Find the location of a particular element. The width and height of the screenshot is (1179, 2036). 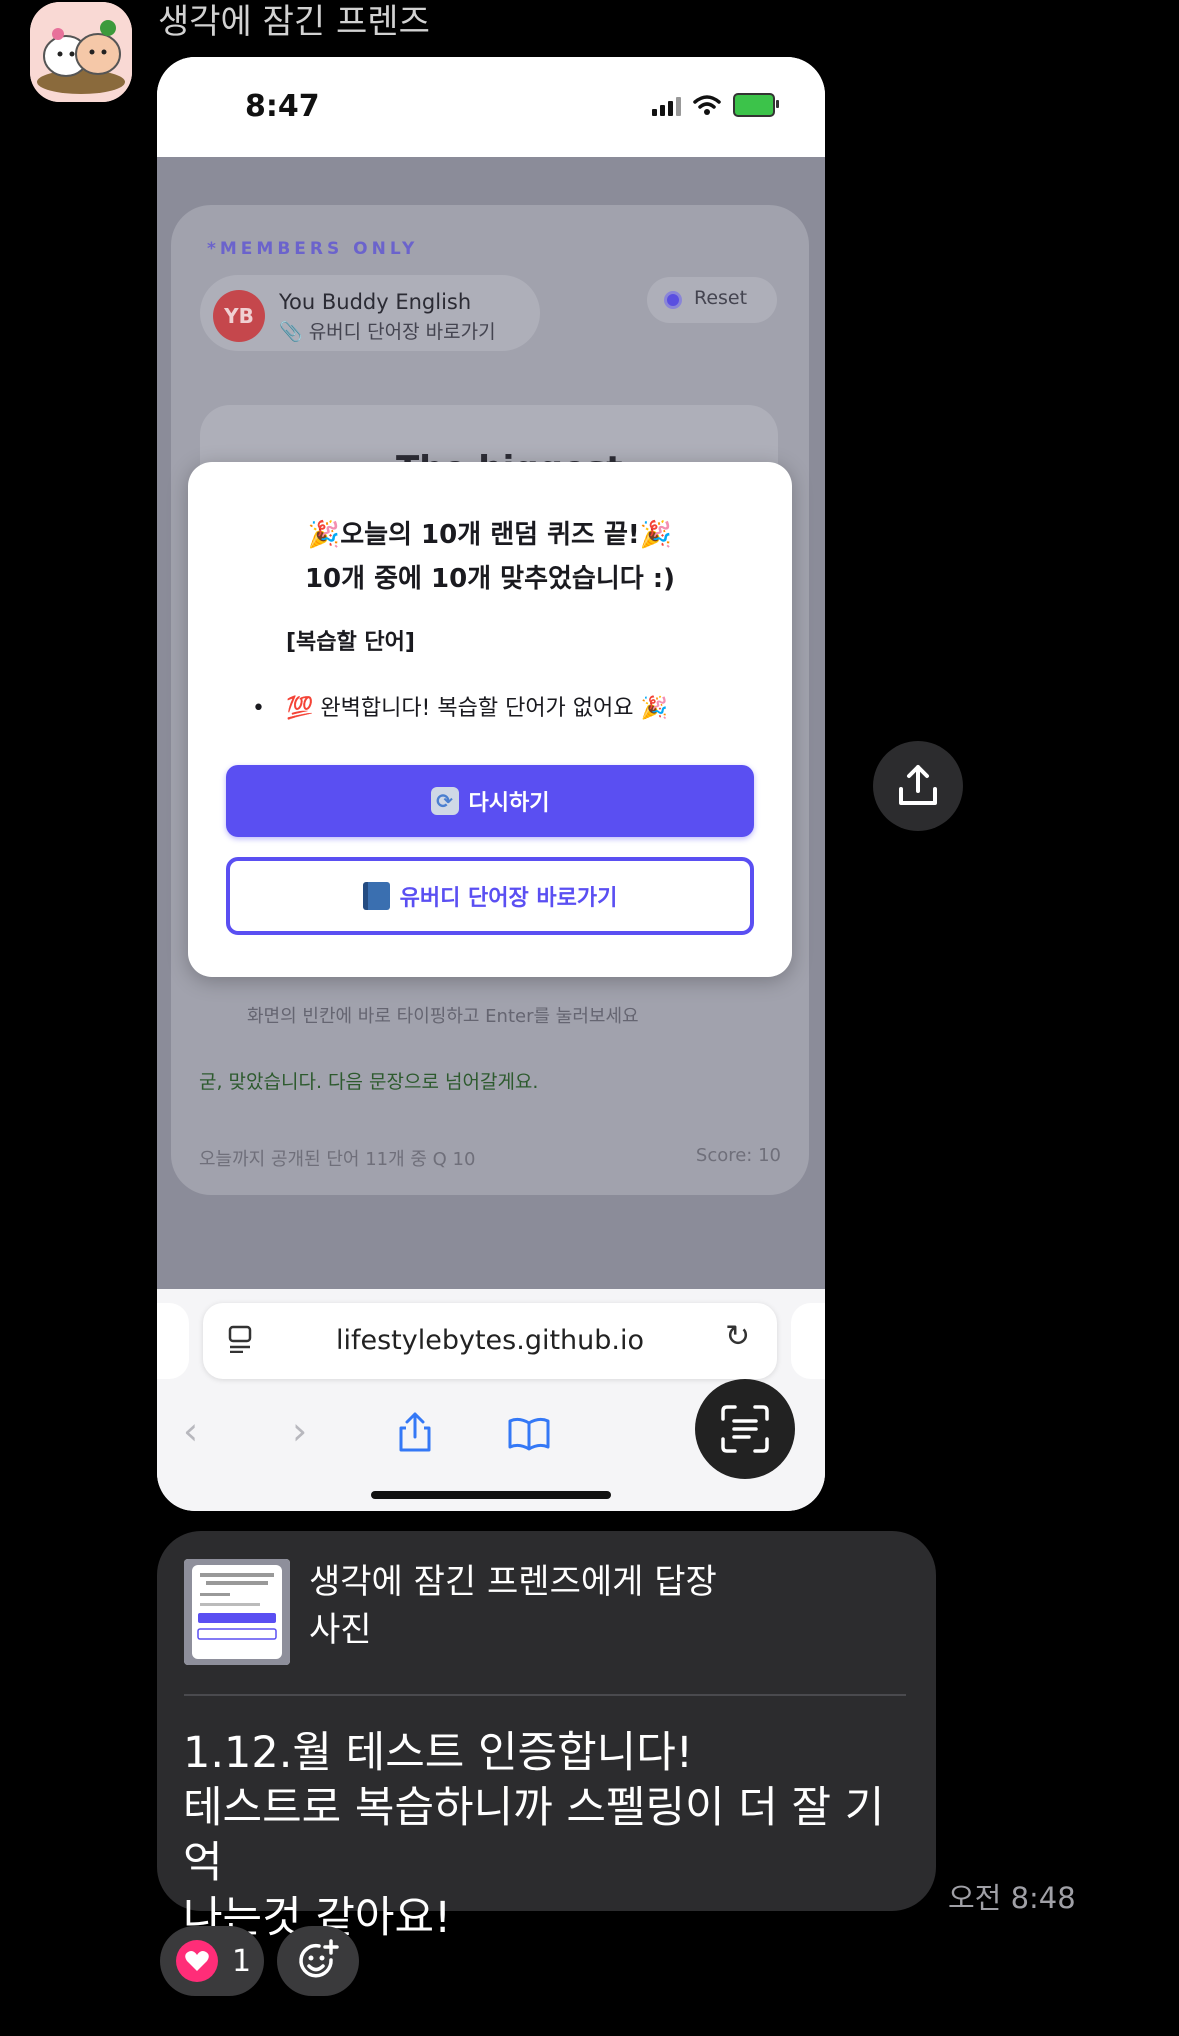

progress-text: 오늘까지 공개된 단어 11개 중 Q 10 is located at coordinates (337, 1159).